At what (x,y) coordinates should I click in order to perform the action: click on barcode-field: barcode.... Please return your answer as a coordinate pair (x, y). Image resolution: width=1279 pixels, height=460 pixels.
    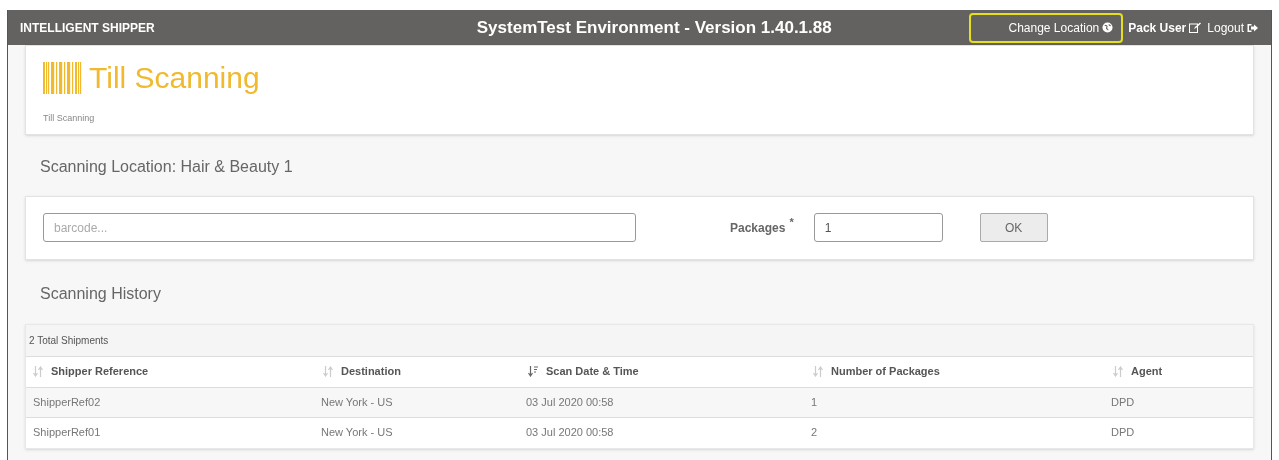
    Looking at the image, I should click on (339, 227).